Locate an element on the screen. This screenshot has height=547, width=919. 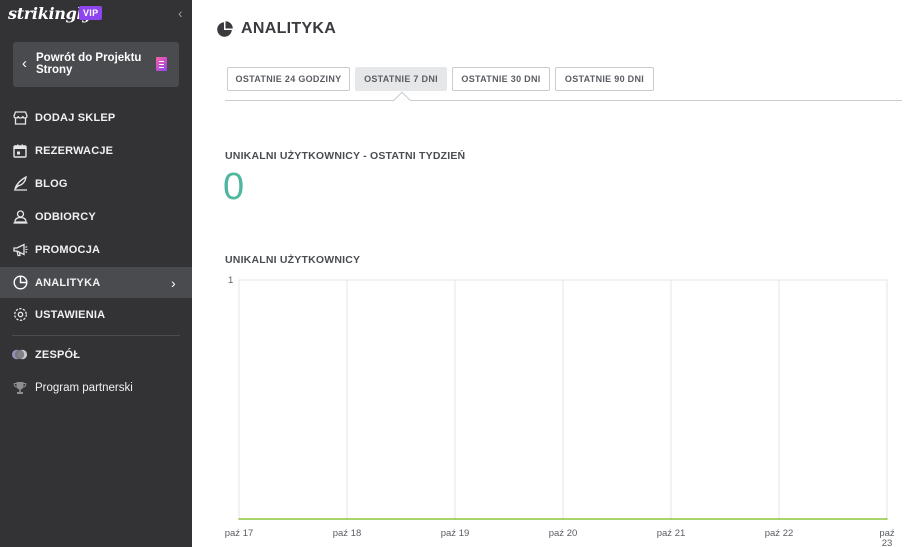
contacts-icon is located at coordinates (20, 217).